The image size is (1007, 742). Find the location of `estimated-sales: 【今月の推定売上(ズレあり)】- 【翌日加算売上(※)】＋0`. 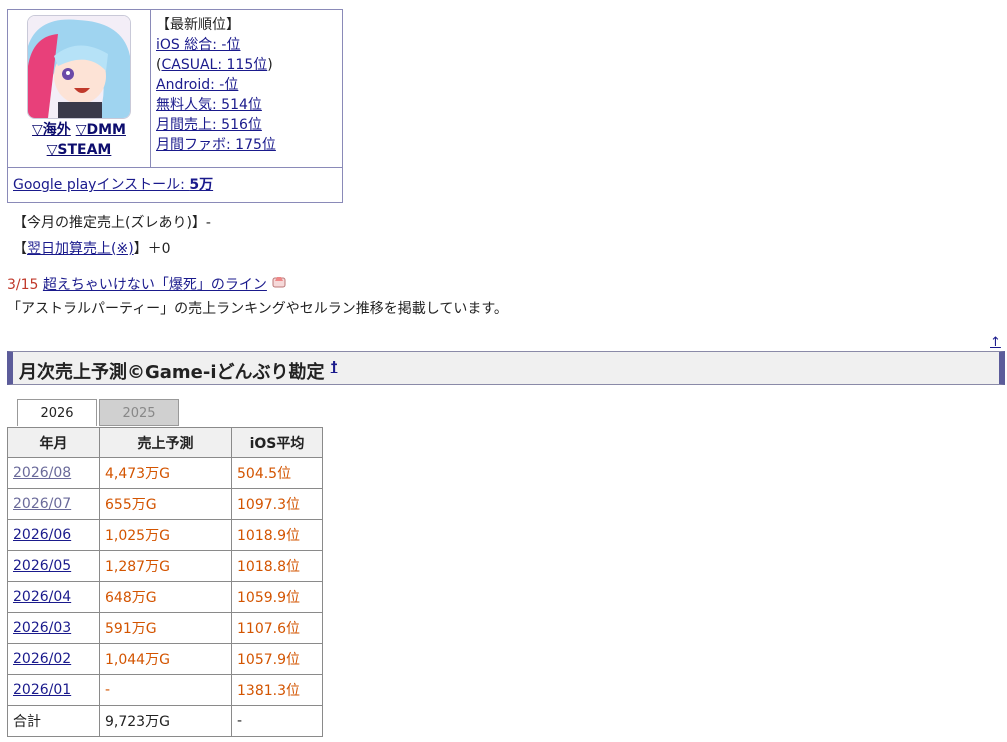

estimated-sales: 【今月の推定売上(ズレあり)】- 【翌日加算売上(※)】＋0 is located at coordinates (112, 236).